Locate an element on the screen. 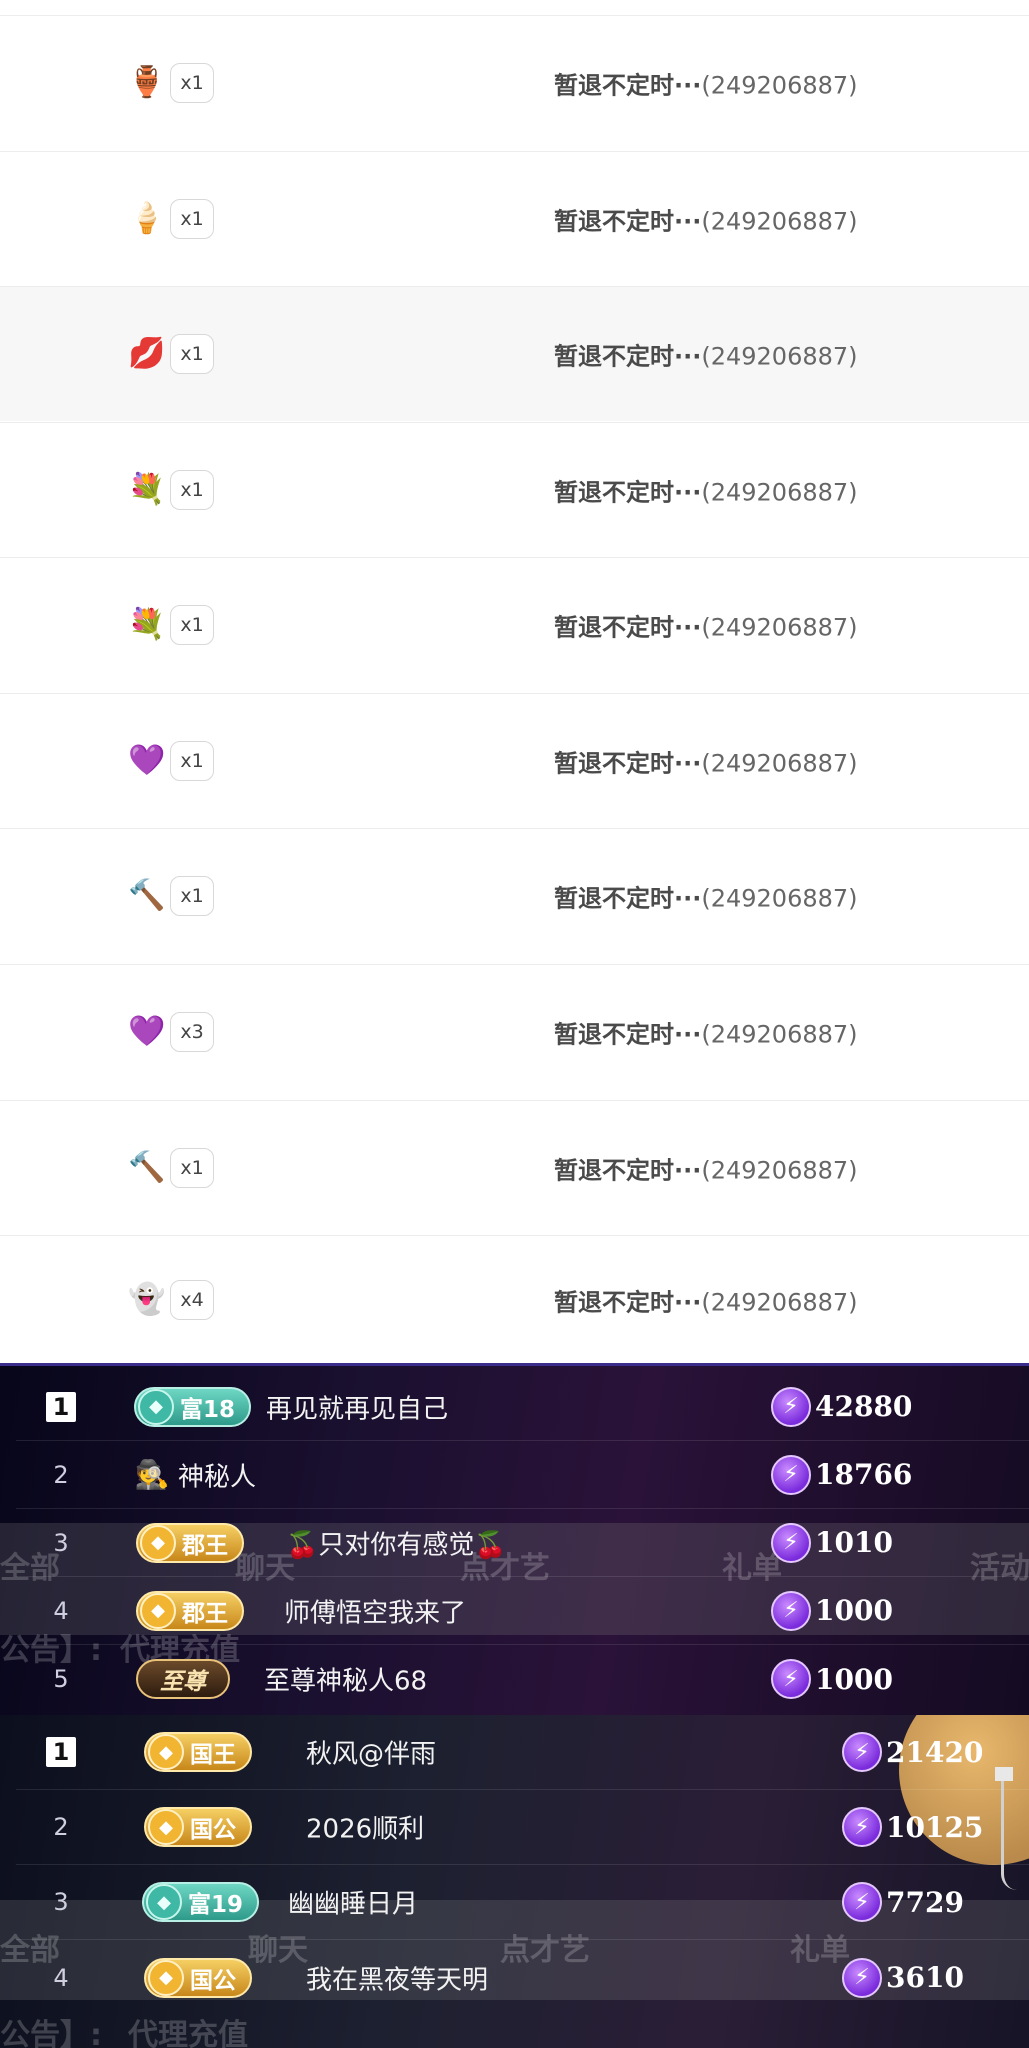  score-value: 21420 is located at coordinates (935, 1752).